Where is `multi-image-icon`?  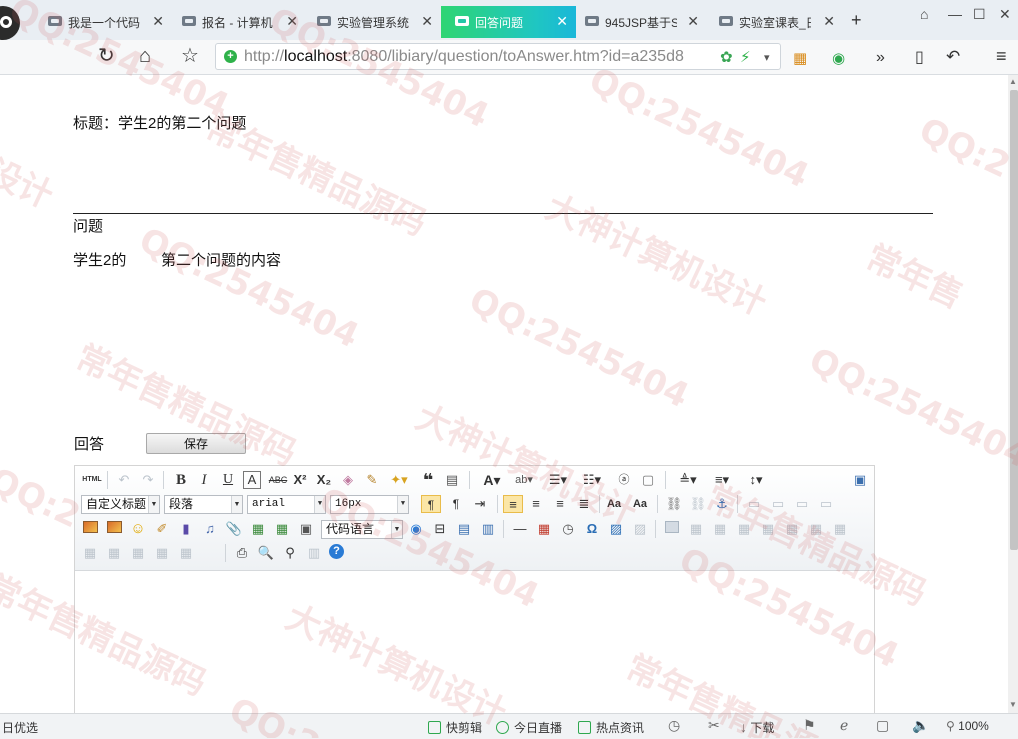
multi-image-icon is located at coordinates (114, 529).